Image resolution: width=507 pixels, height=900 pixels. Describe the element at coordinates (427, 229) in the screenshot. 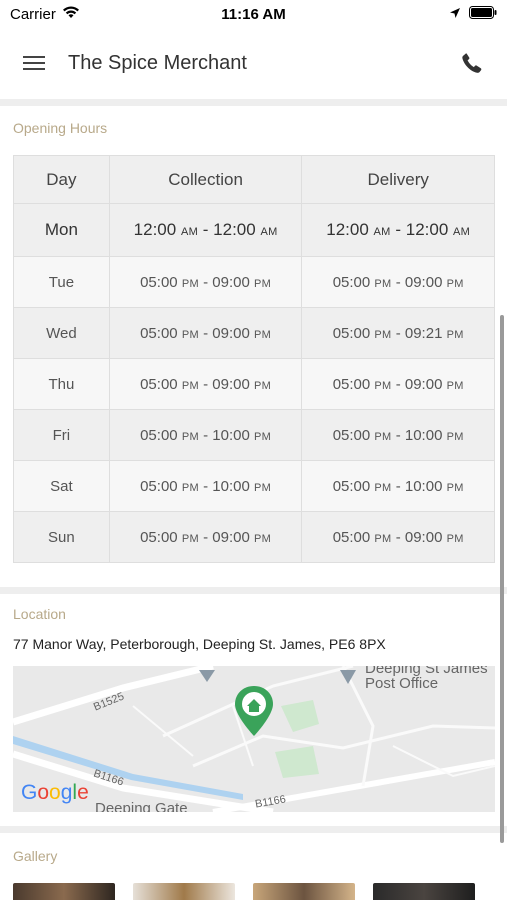

I see `to-time: 12:00` at that location.